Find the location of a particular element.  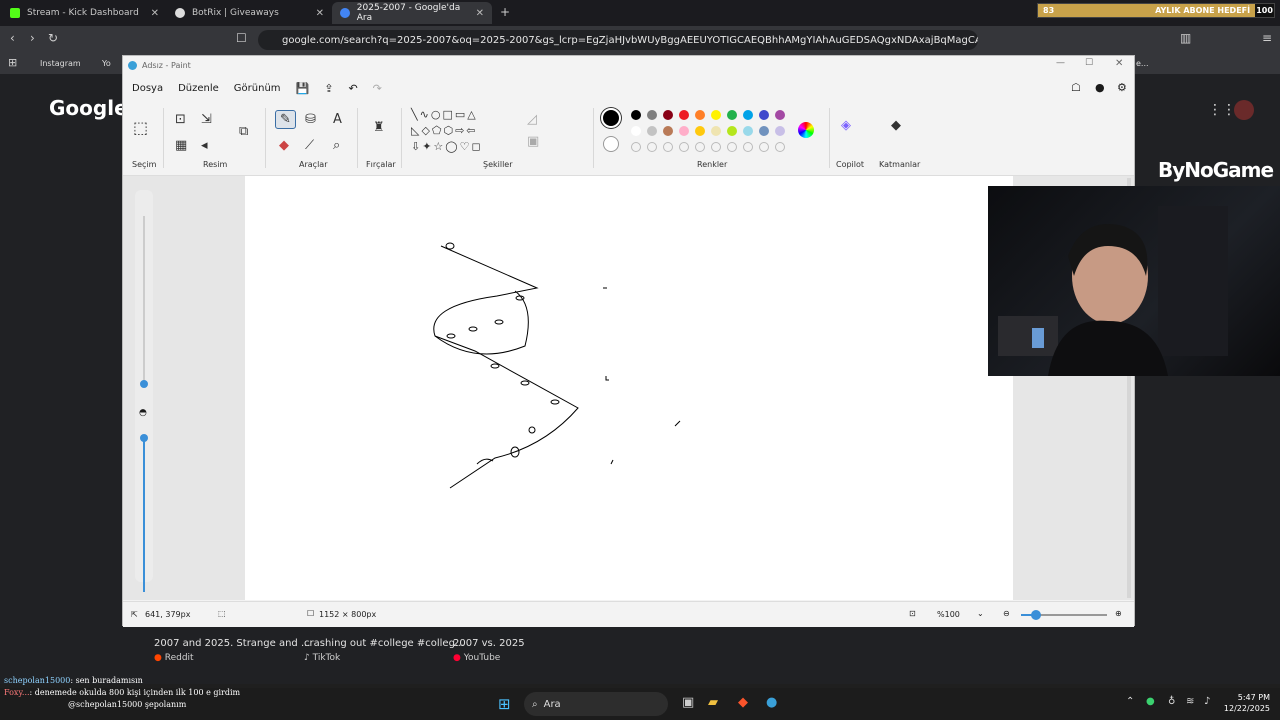

windows-start-icon: ⊞ is located at coordinates (504, 704).